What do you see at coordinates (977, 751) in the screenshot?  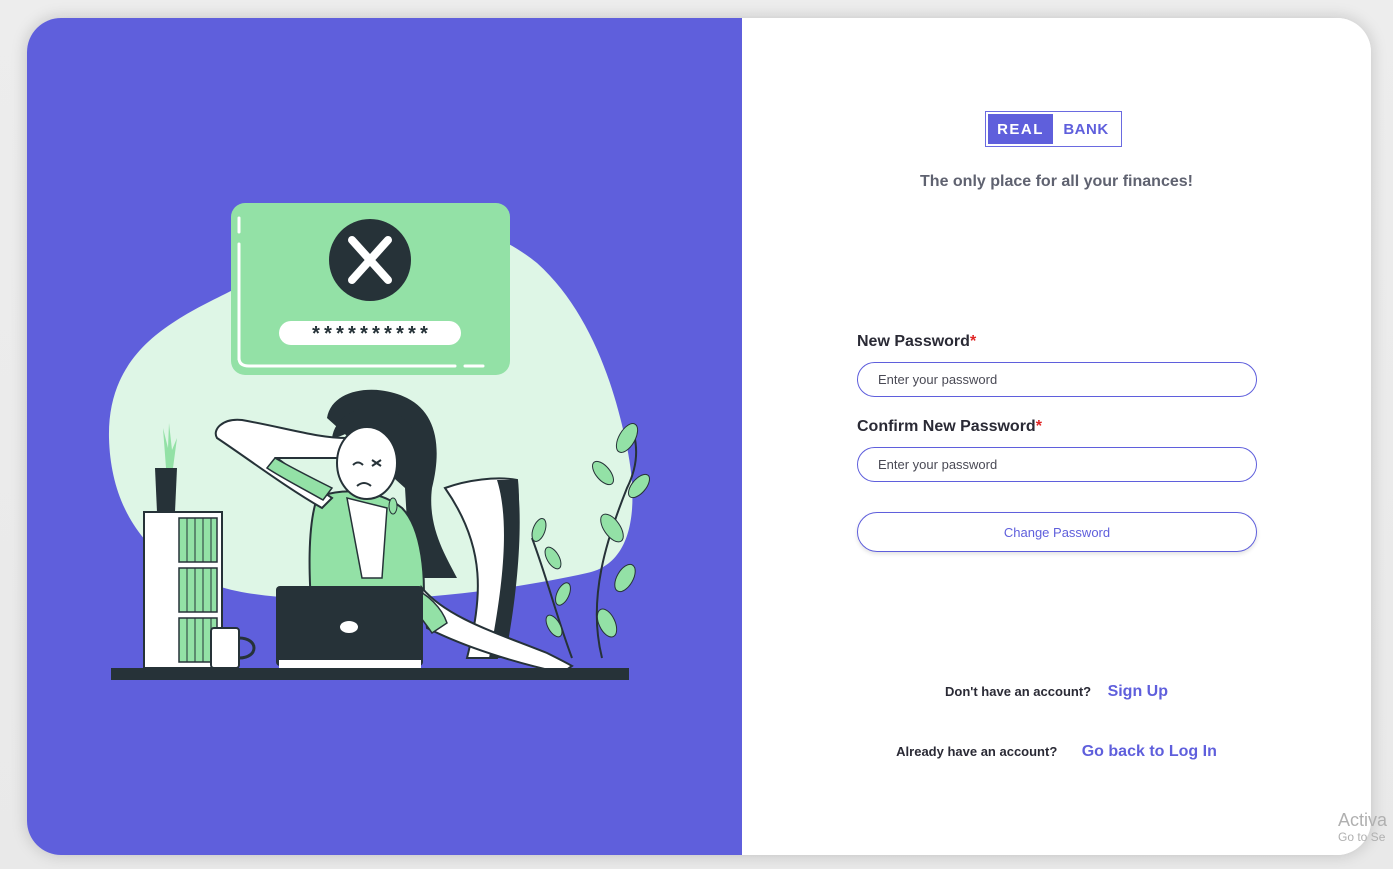 I see `login-prompt: Already have an account?` at bounding box center [977, 751].